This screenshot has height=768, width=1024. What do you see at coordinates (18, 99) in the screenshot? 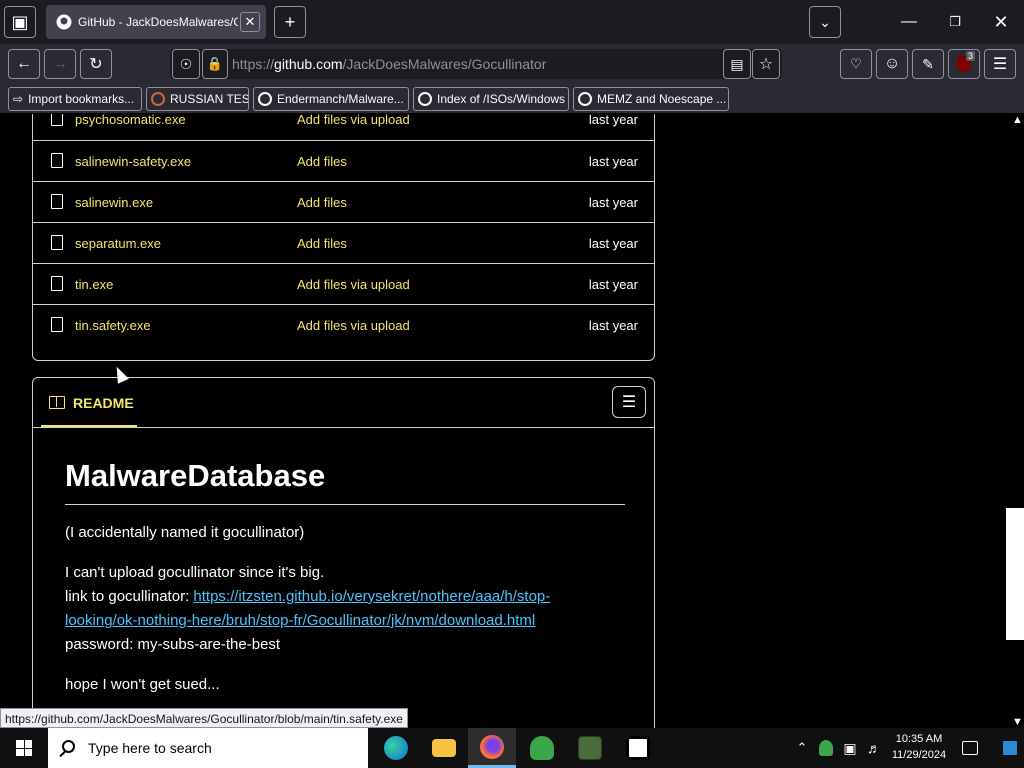
I see `import-icon: ⇨` at bounding box center [18, 99].